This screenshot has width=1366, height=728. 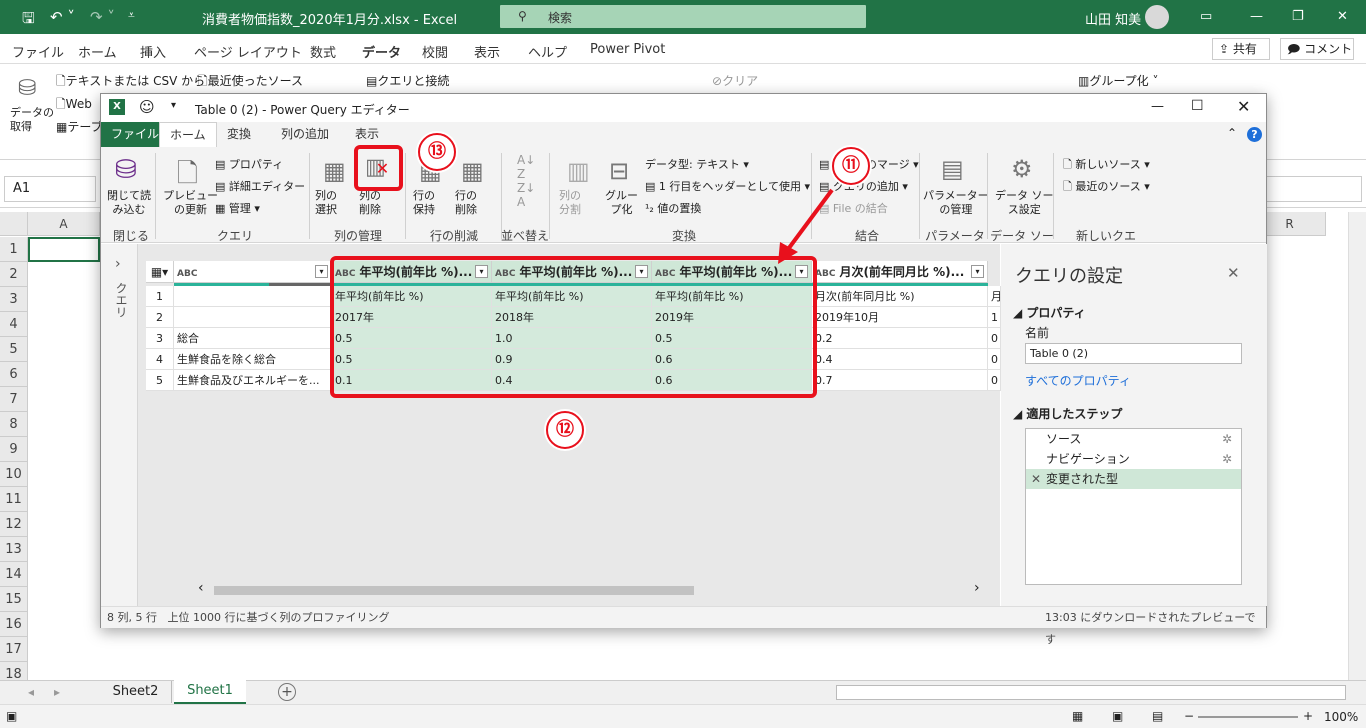 I want to click on row-number: 2, so click(x=160, y=317).